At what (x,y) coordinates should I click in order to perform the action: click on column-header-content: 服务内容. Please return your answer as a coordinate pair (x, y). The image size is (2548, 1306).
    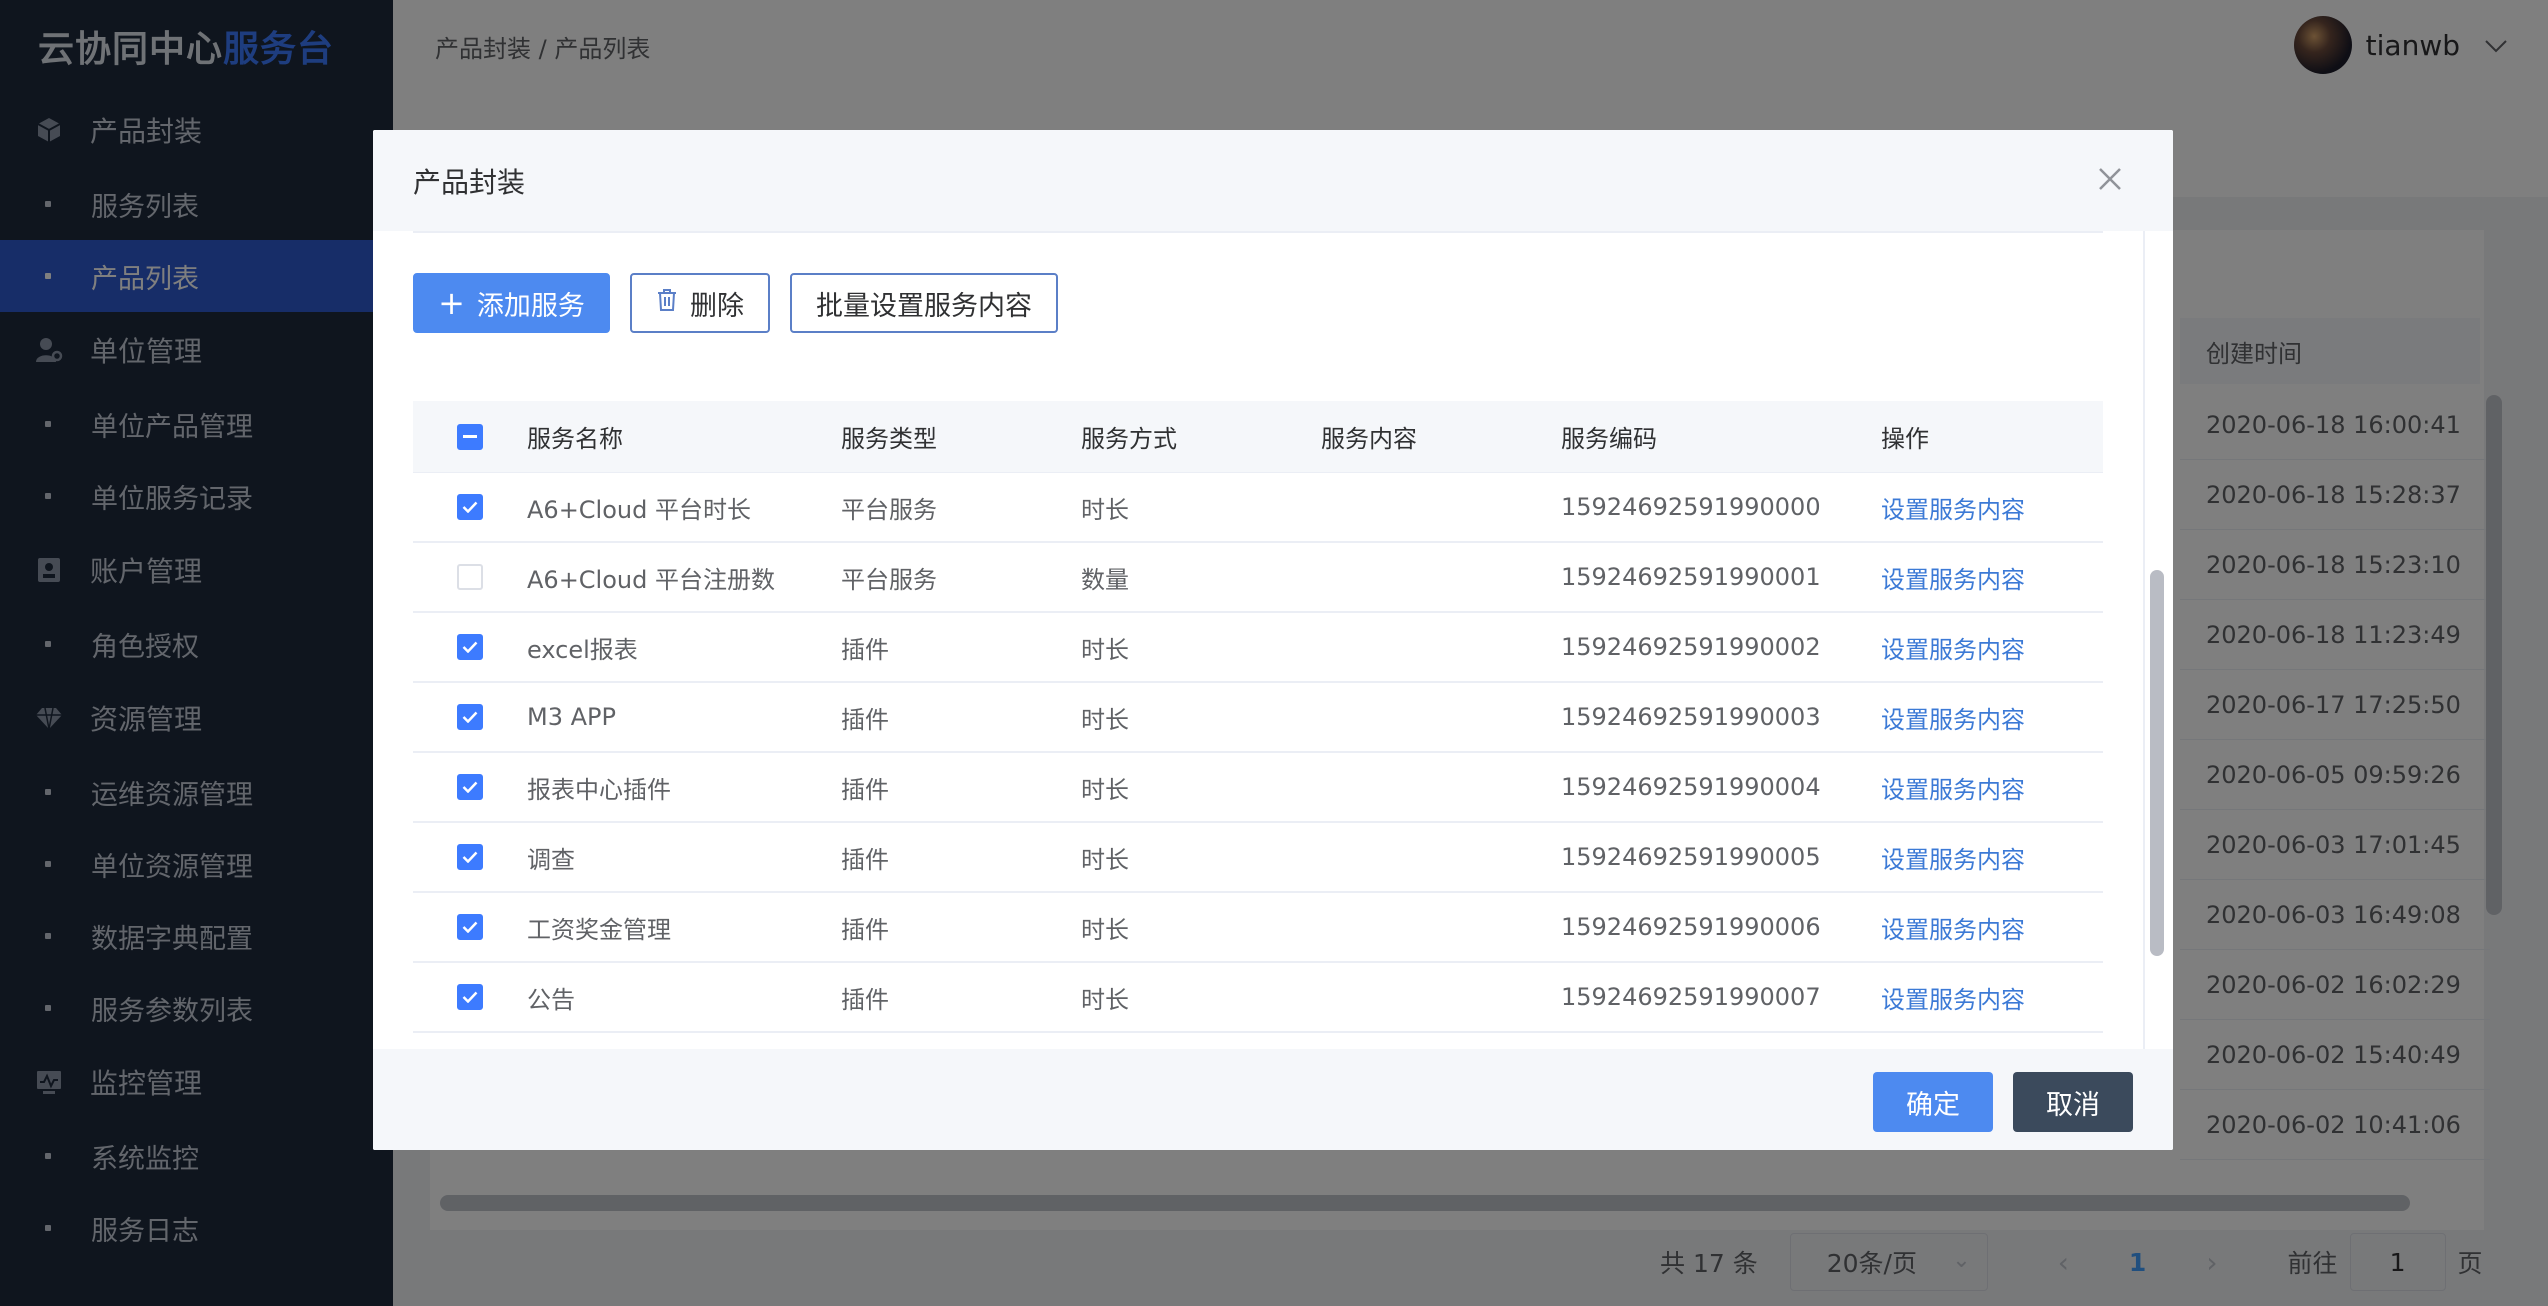
    Looking at the image, I should click on (1369, 439).